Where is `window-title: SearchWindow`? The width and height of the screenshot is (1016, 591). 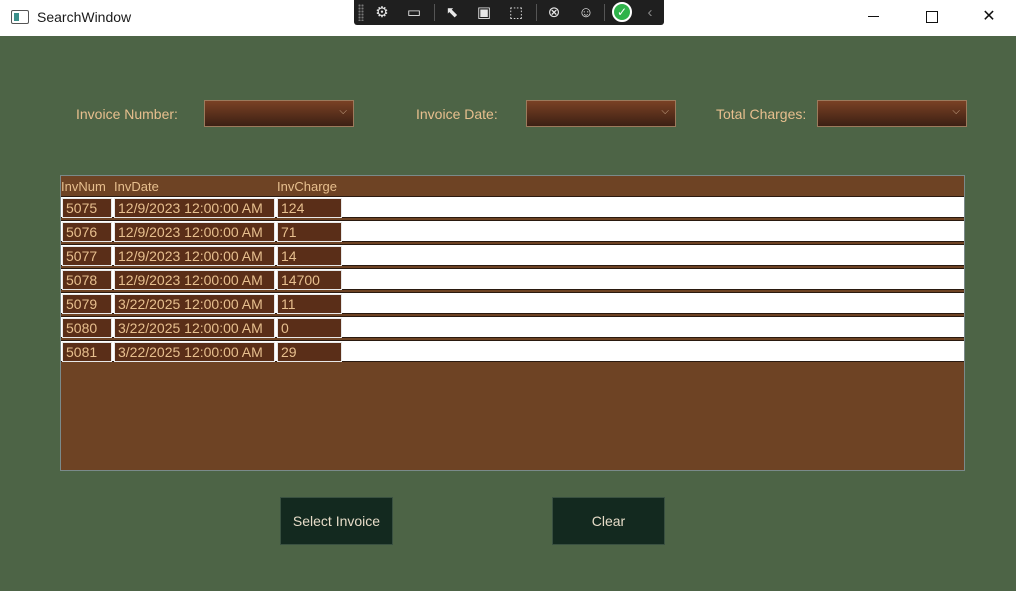 window-title: SearchWindow is located at coordinates (84, 17).